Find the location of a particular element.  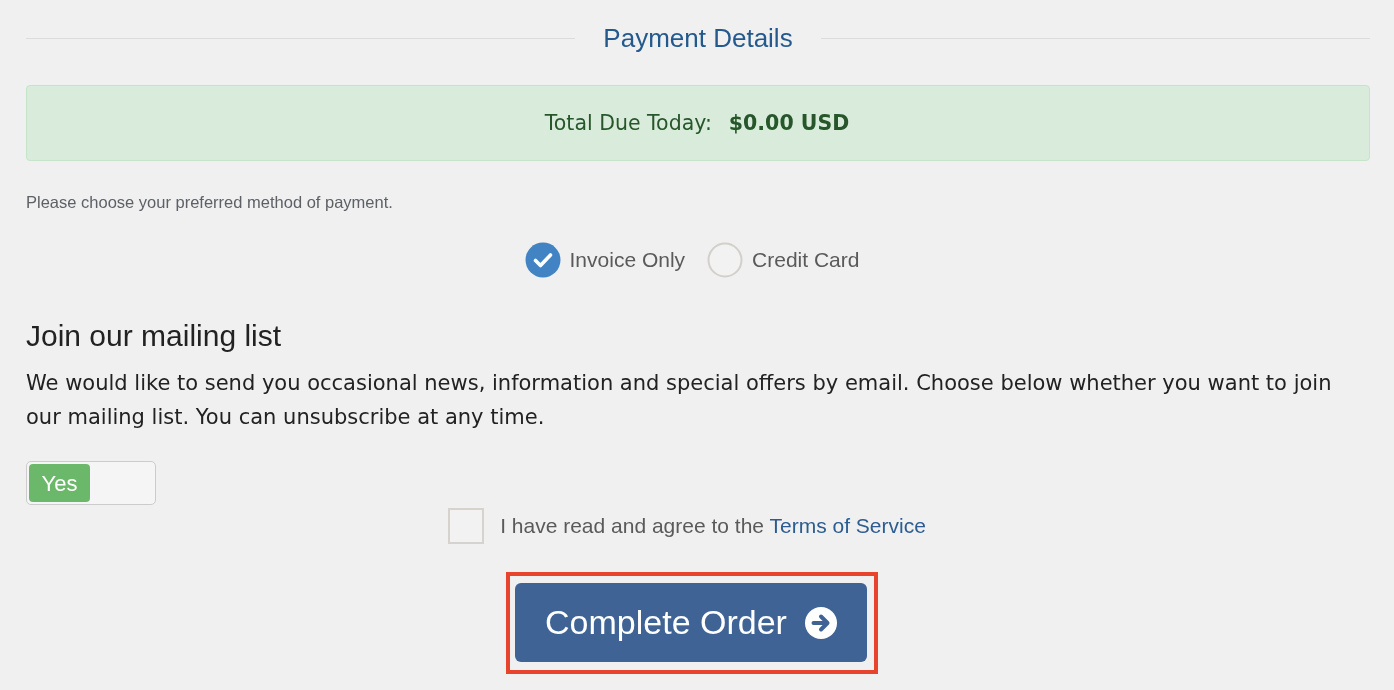

radio-checked-icon is located at coordinates (542, 260).